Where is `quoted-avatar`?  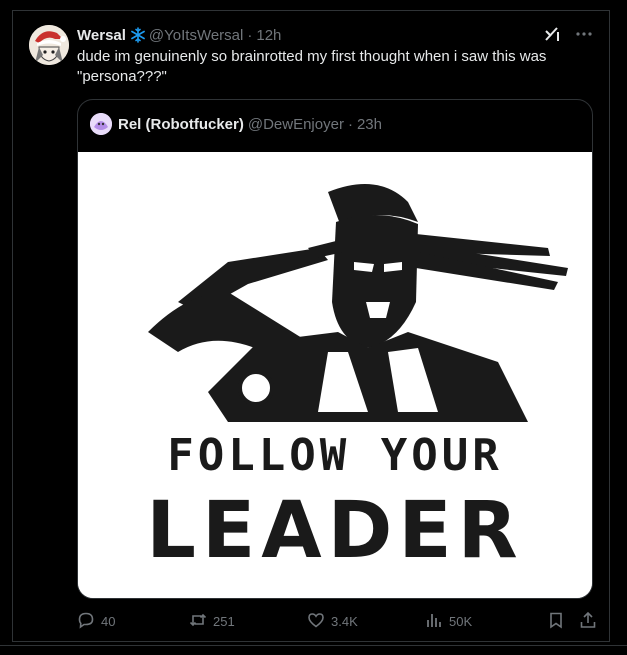
quoted-avatar is located at coordinates (101, 124).